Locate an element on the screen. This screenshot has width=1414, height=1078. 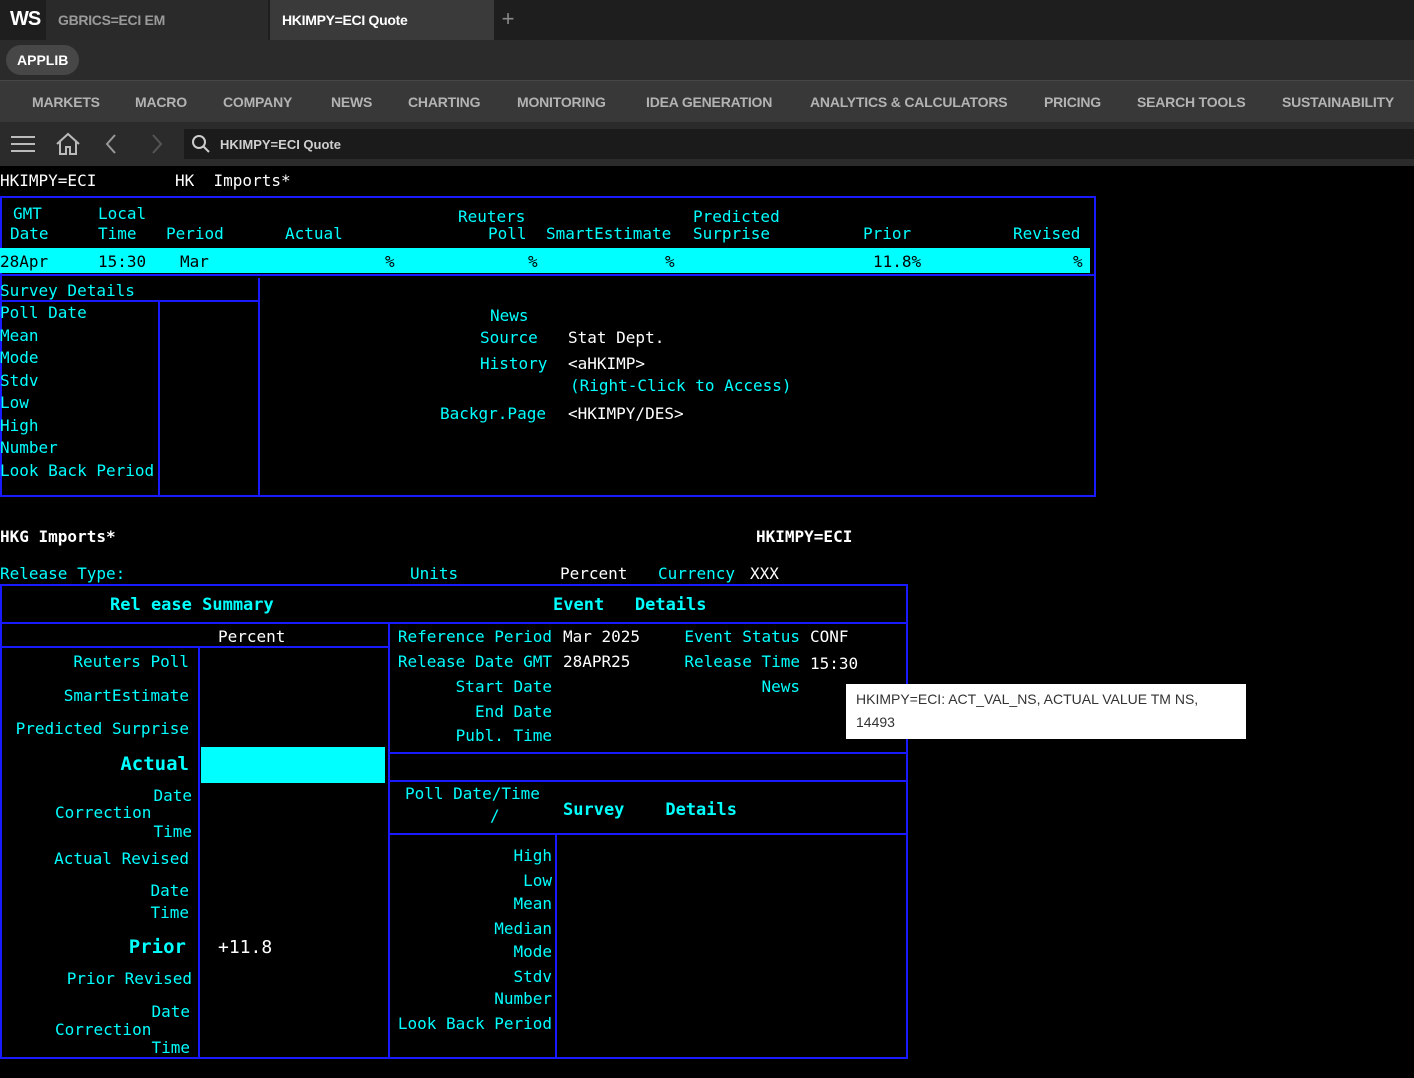
event-release-time-value: 15:30 is located at coordinates (834, 663).